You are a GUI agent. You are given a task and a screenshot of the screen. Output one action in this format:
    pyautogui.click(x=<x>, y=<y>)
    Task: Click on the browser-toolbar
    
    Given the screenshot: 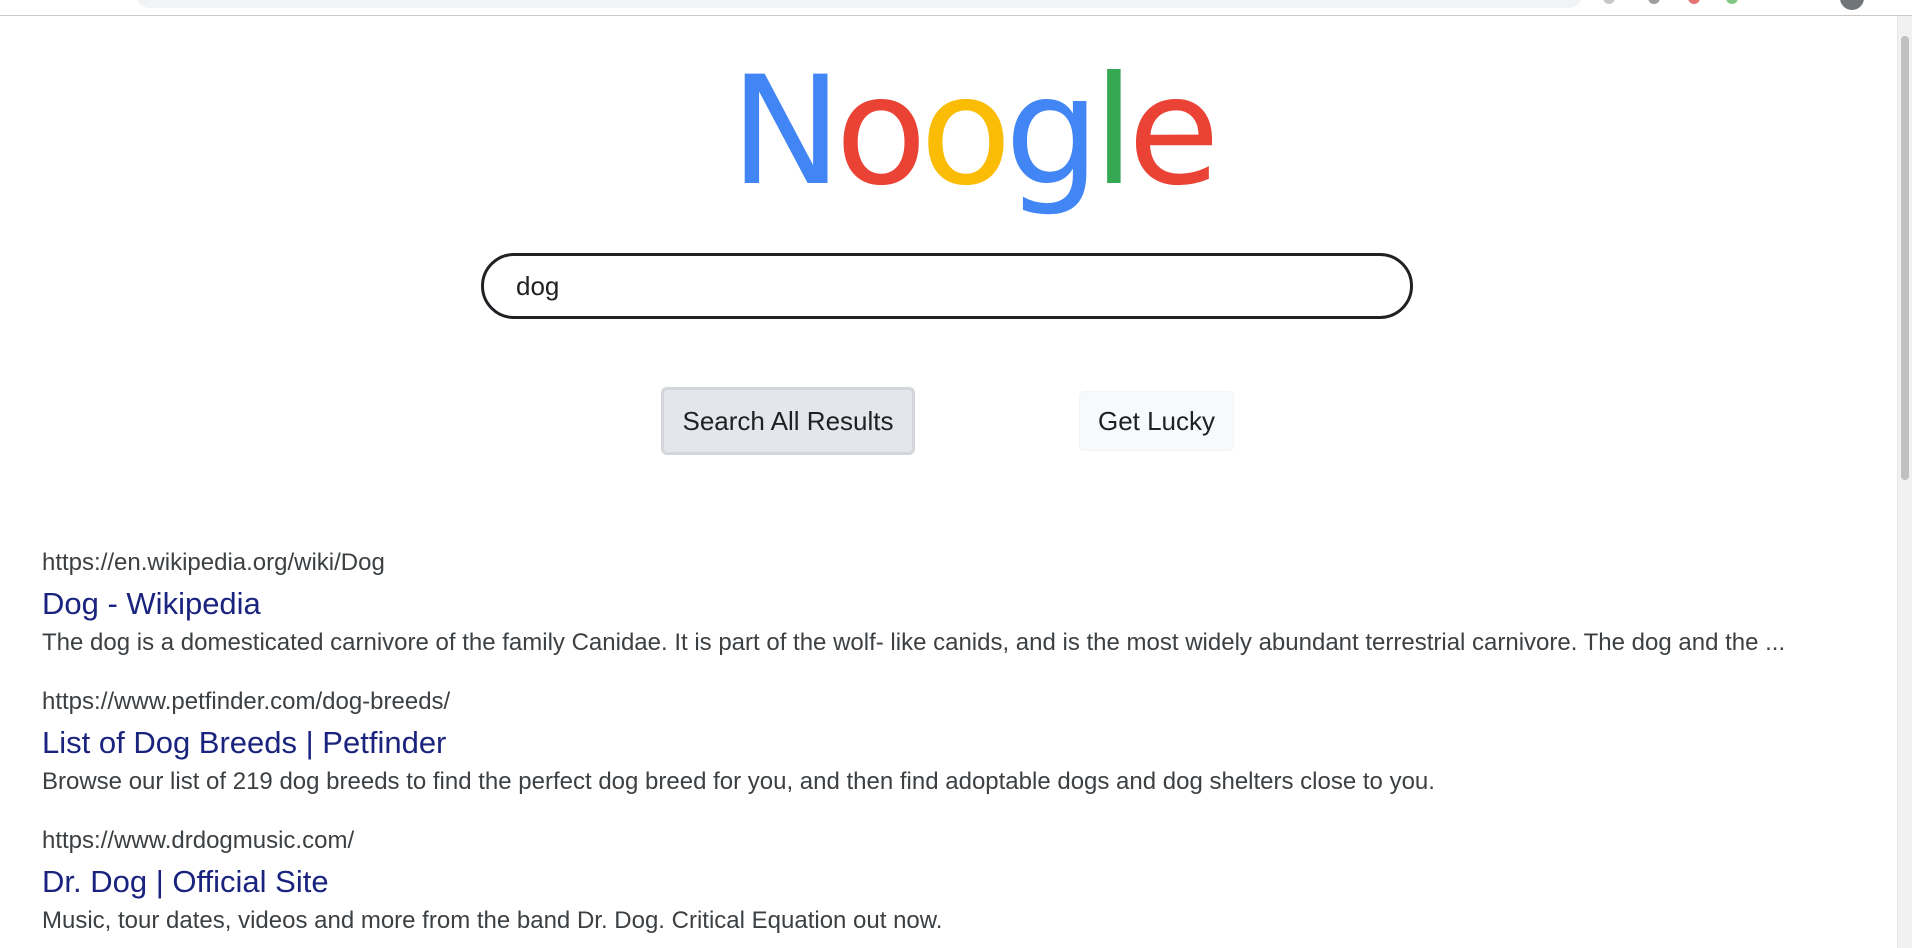 What is the action you would take?
    pyautogui.click(x=956, y=8)
    